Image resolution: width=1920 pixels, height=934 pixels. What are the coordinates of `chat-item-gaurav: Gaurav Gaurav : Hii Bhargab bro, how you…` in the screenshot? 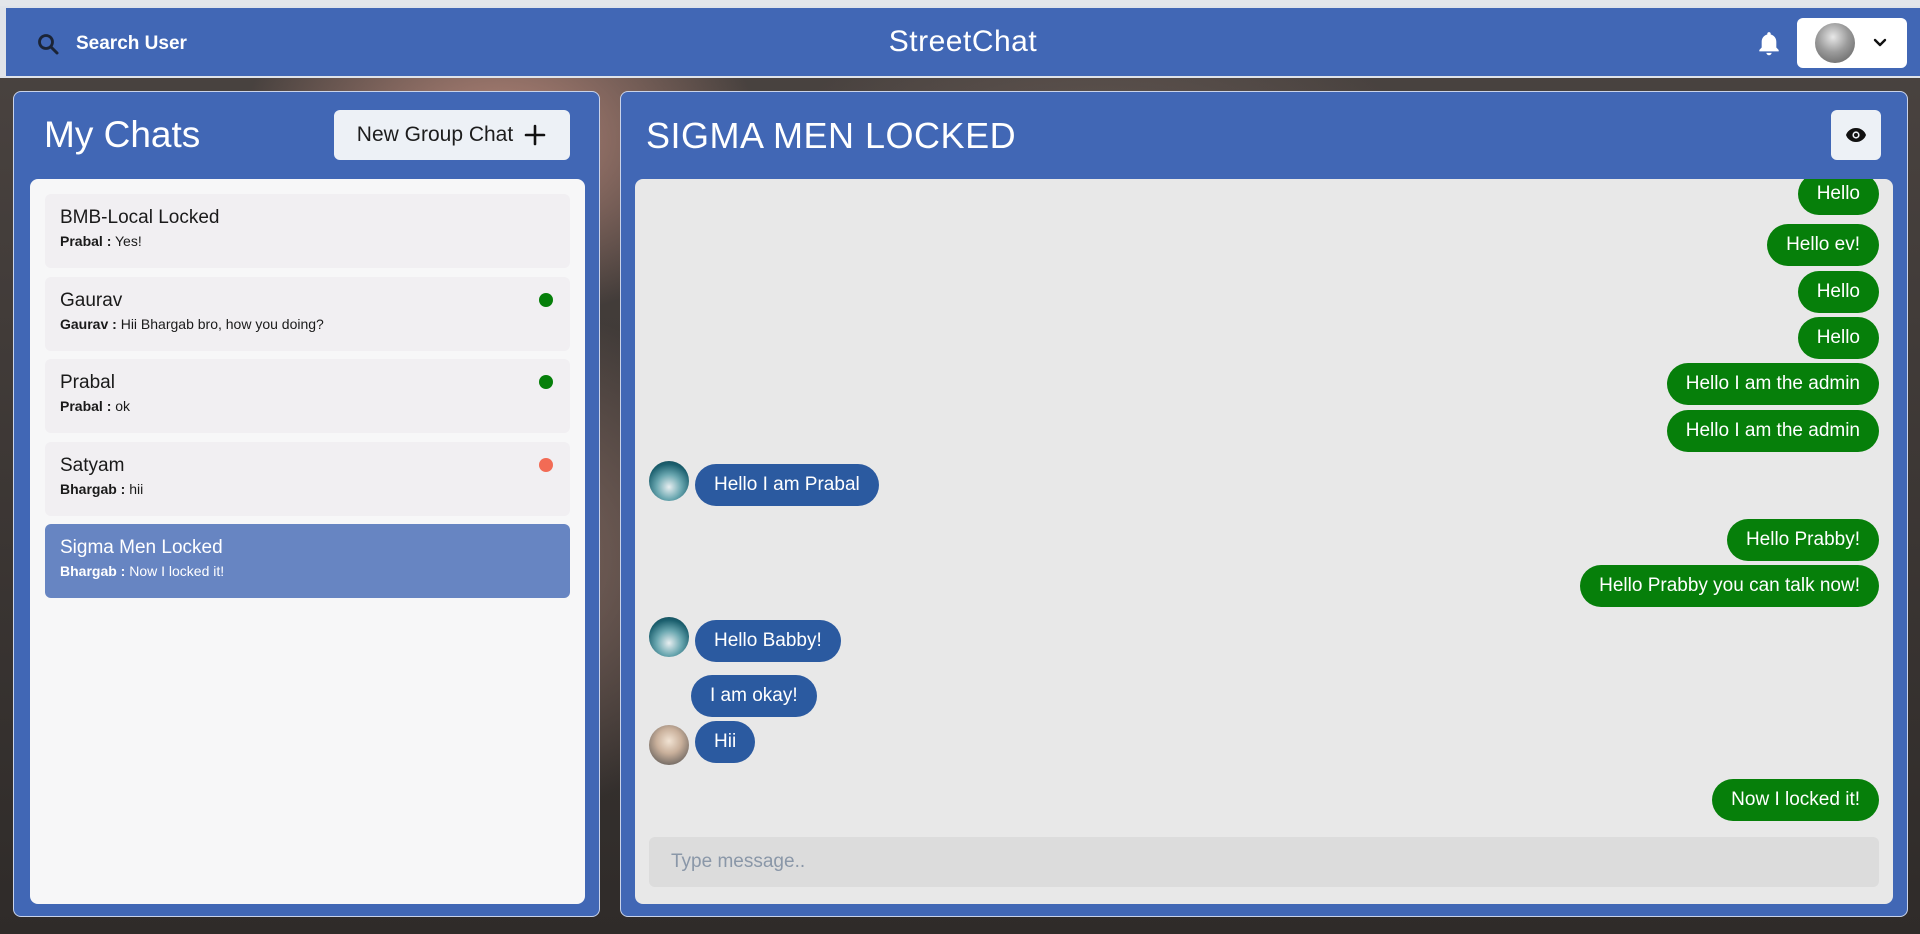 It's located at (307, 314).